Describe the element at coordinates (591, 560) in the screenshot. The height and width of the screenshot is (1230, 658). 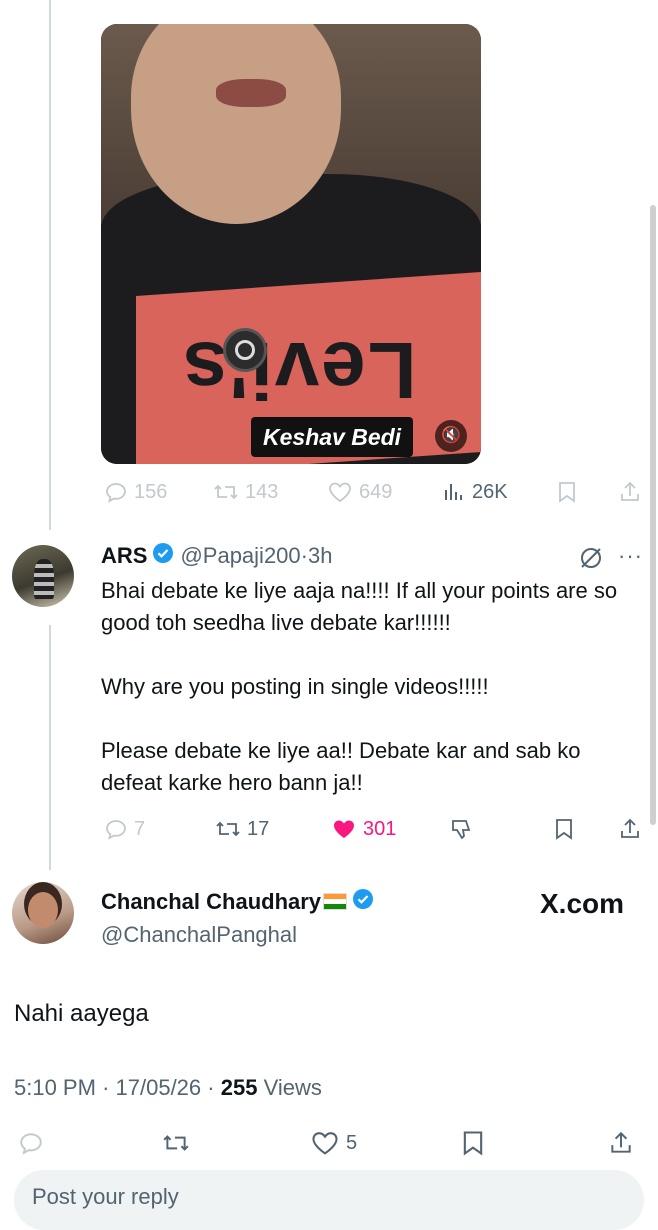
I see `grok-icon` at that location.